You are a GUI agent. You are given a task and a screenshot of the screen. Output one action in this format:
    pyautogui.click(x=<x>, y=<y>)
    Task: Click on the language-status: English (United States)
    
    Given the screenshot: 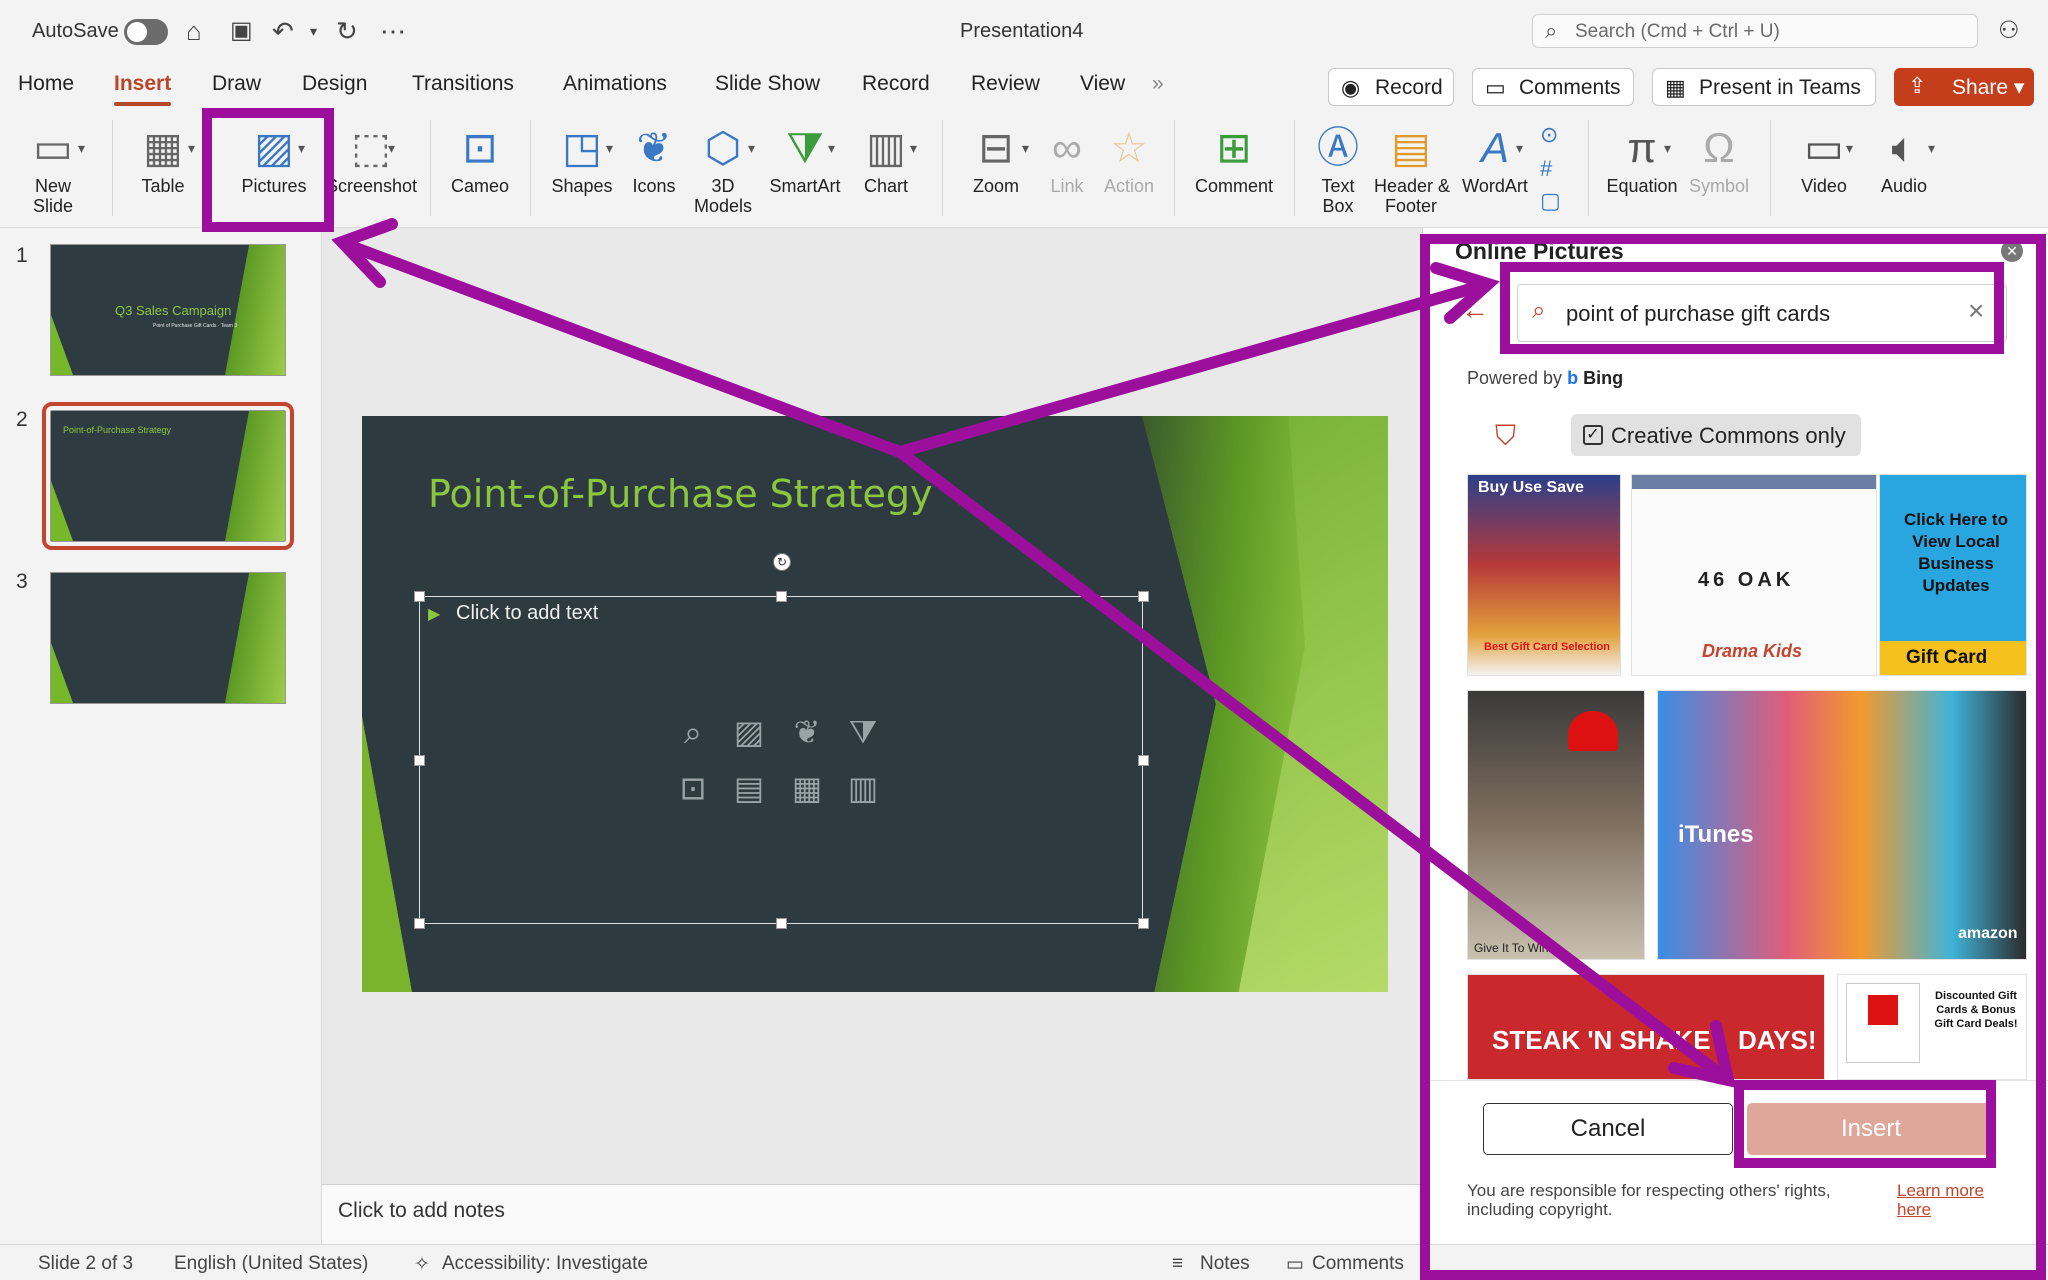 What is the action you would take?
    pyautogui.click(x=271, y=1264)
    